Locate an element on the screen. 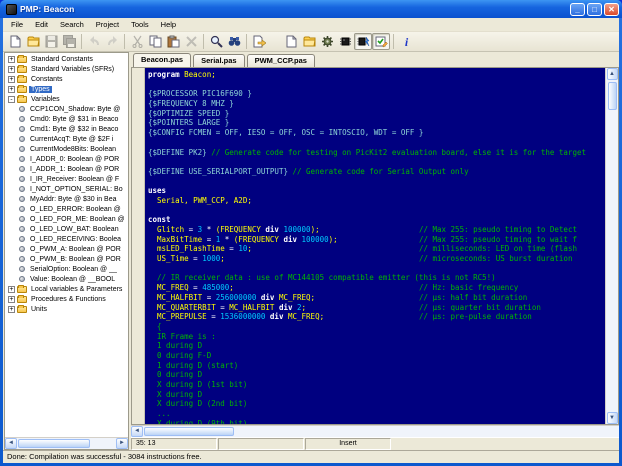 The image size is (622, 466). tree-item-o-pwm-b: O_PWM_B: Boolean @ POR is located at coordinates (66, 259).